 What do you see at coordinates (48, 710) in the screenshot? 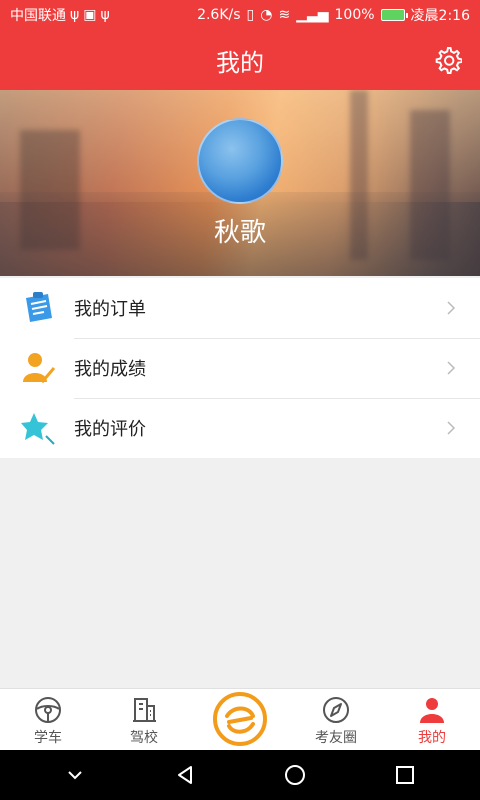
I see `steering-wheel-icon` at bounding box center [48, 710].